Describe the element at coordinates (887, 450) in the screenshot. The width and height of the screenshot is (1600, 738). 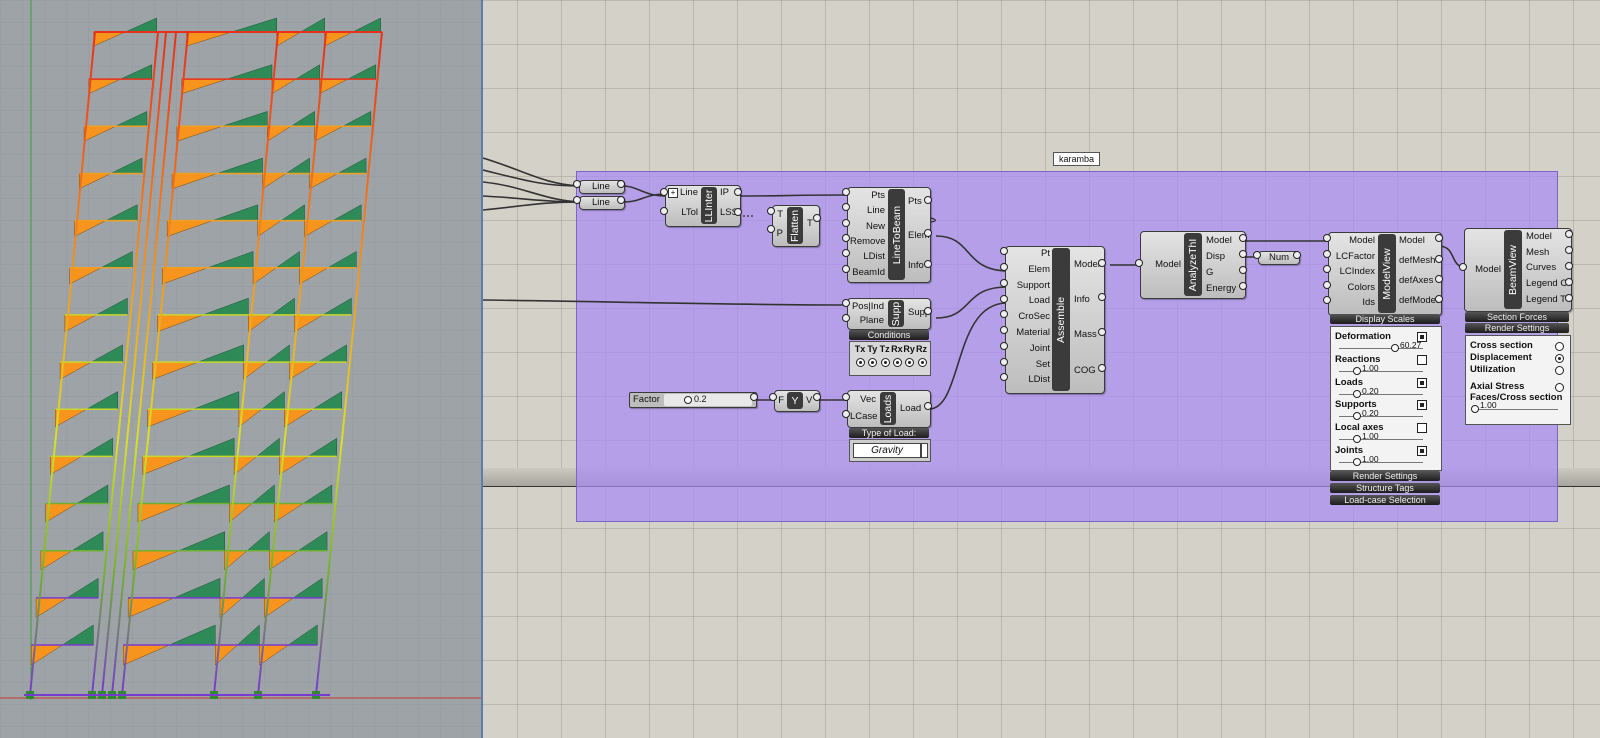
I see `load-type-dropdown: Gravity` at that location.